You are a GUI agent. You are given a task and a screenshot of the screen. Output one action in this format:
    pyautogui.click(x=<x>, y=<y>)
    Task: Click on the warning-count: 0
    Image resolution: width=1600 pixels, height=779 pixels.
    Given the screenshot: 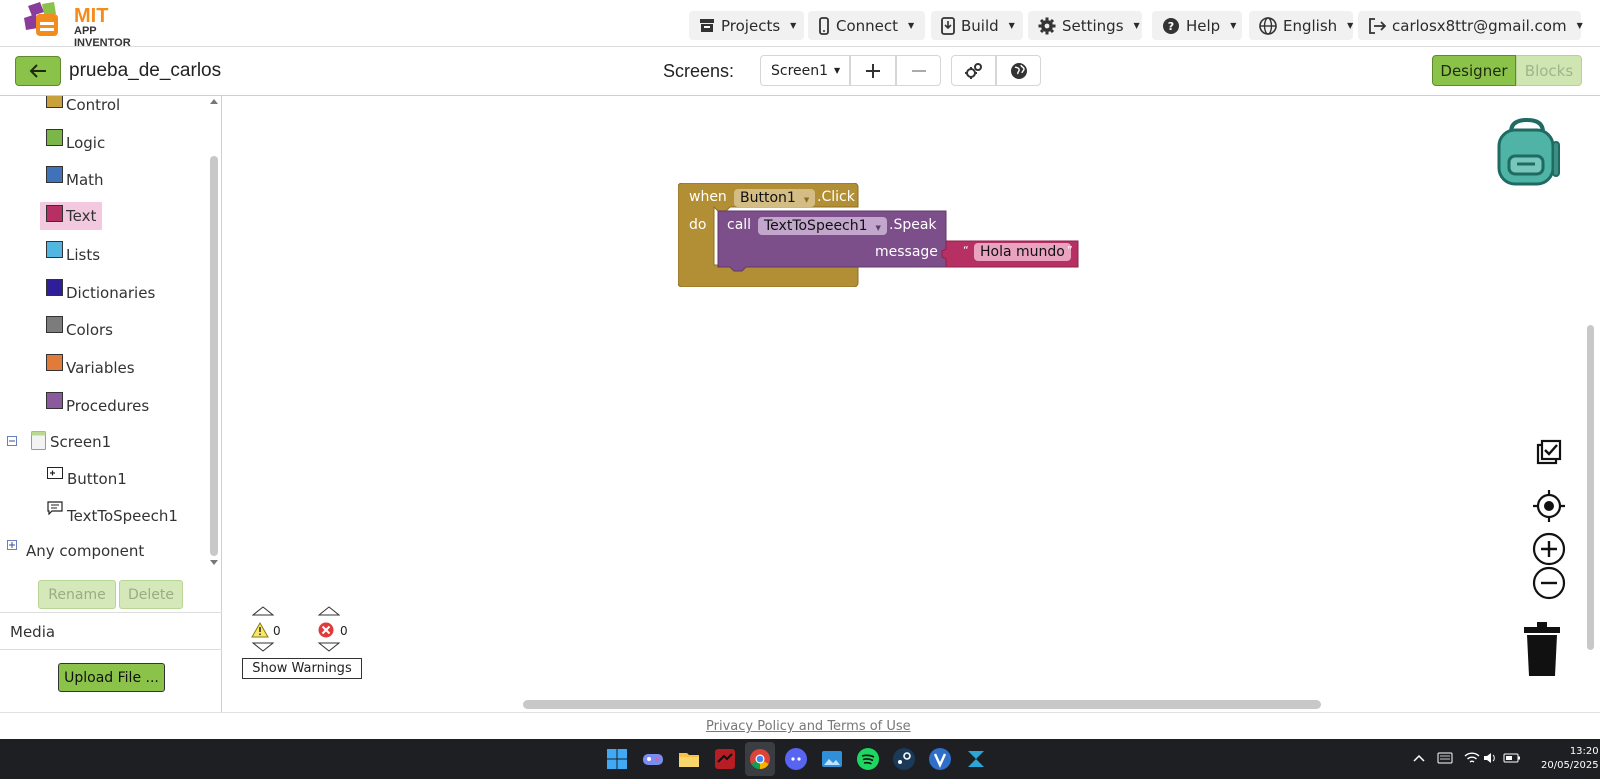 What is the action you would take?
    pyautogui.click(x=277, y=631)
    